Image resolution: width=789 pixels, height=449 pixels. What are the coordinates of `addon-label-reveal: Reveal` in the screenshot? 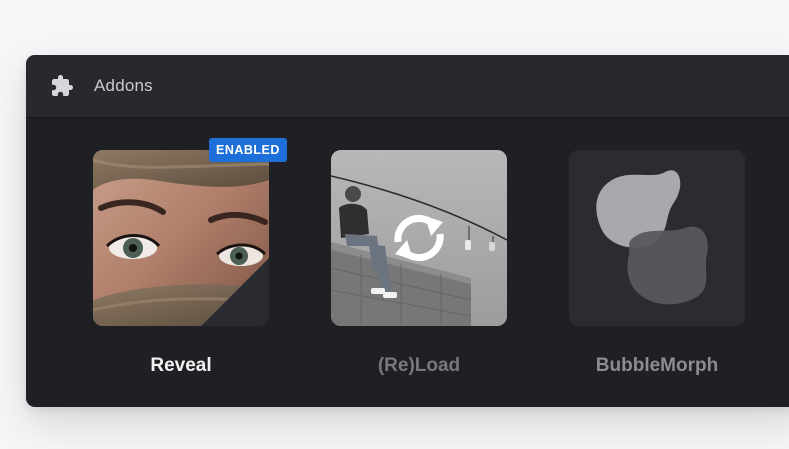 It's located at (181, 365).